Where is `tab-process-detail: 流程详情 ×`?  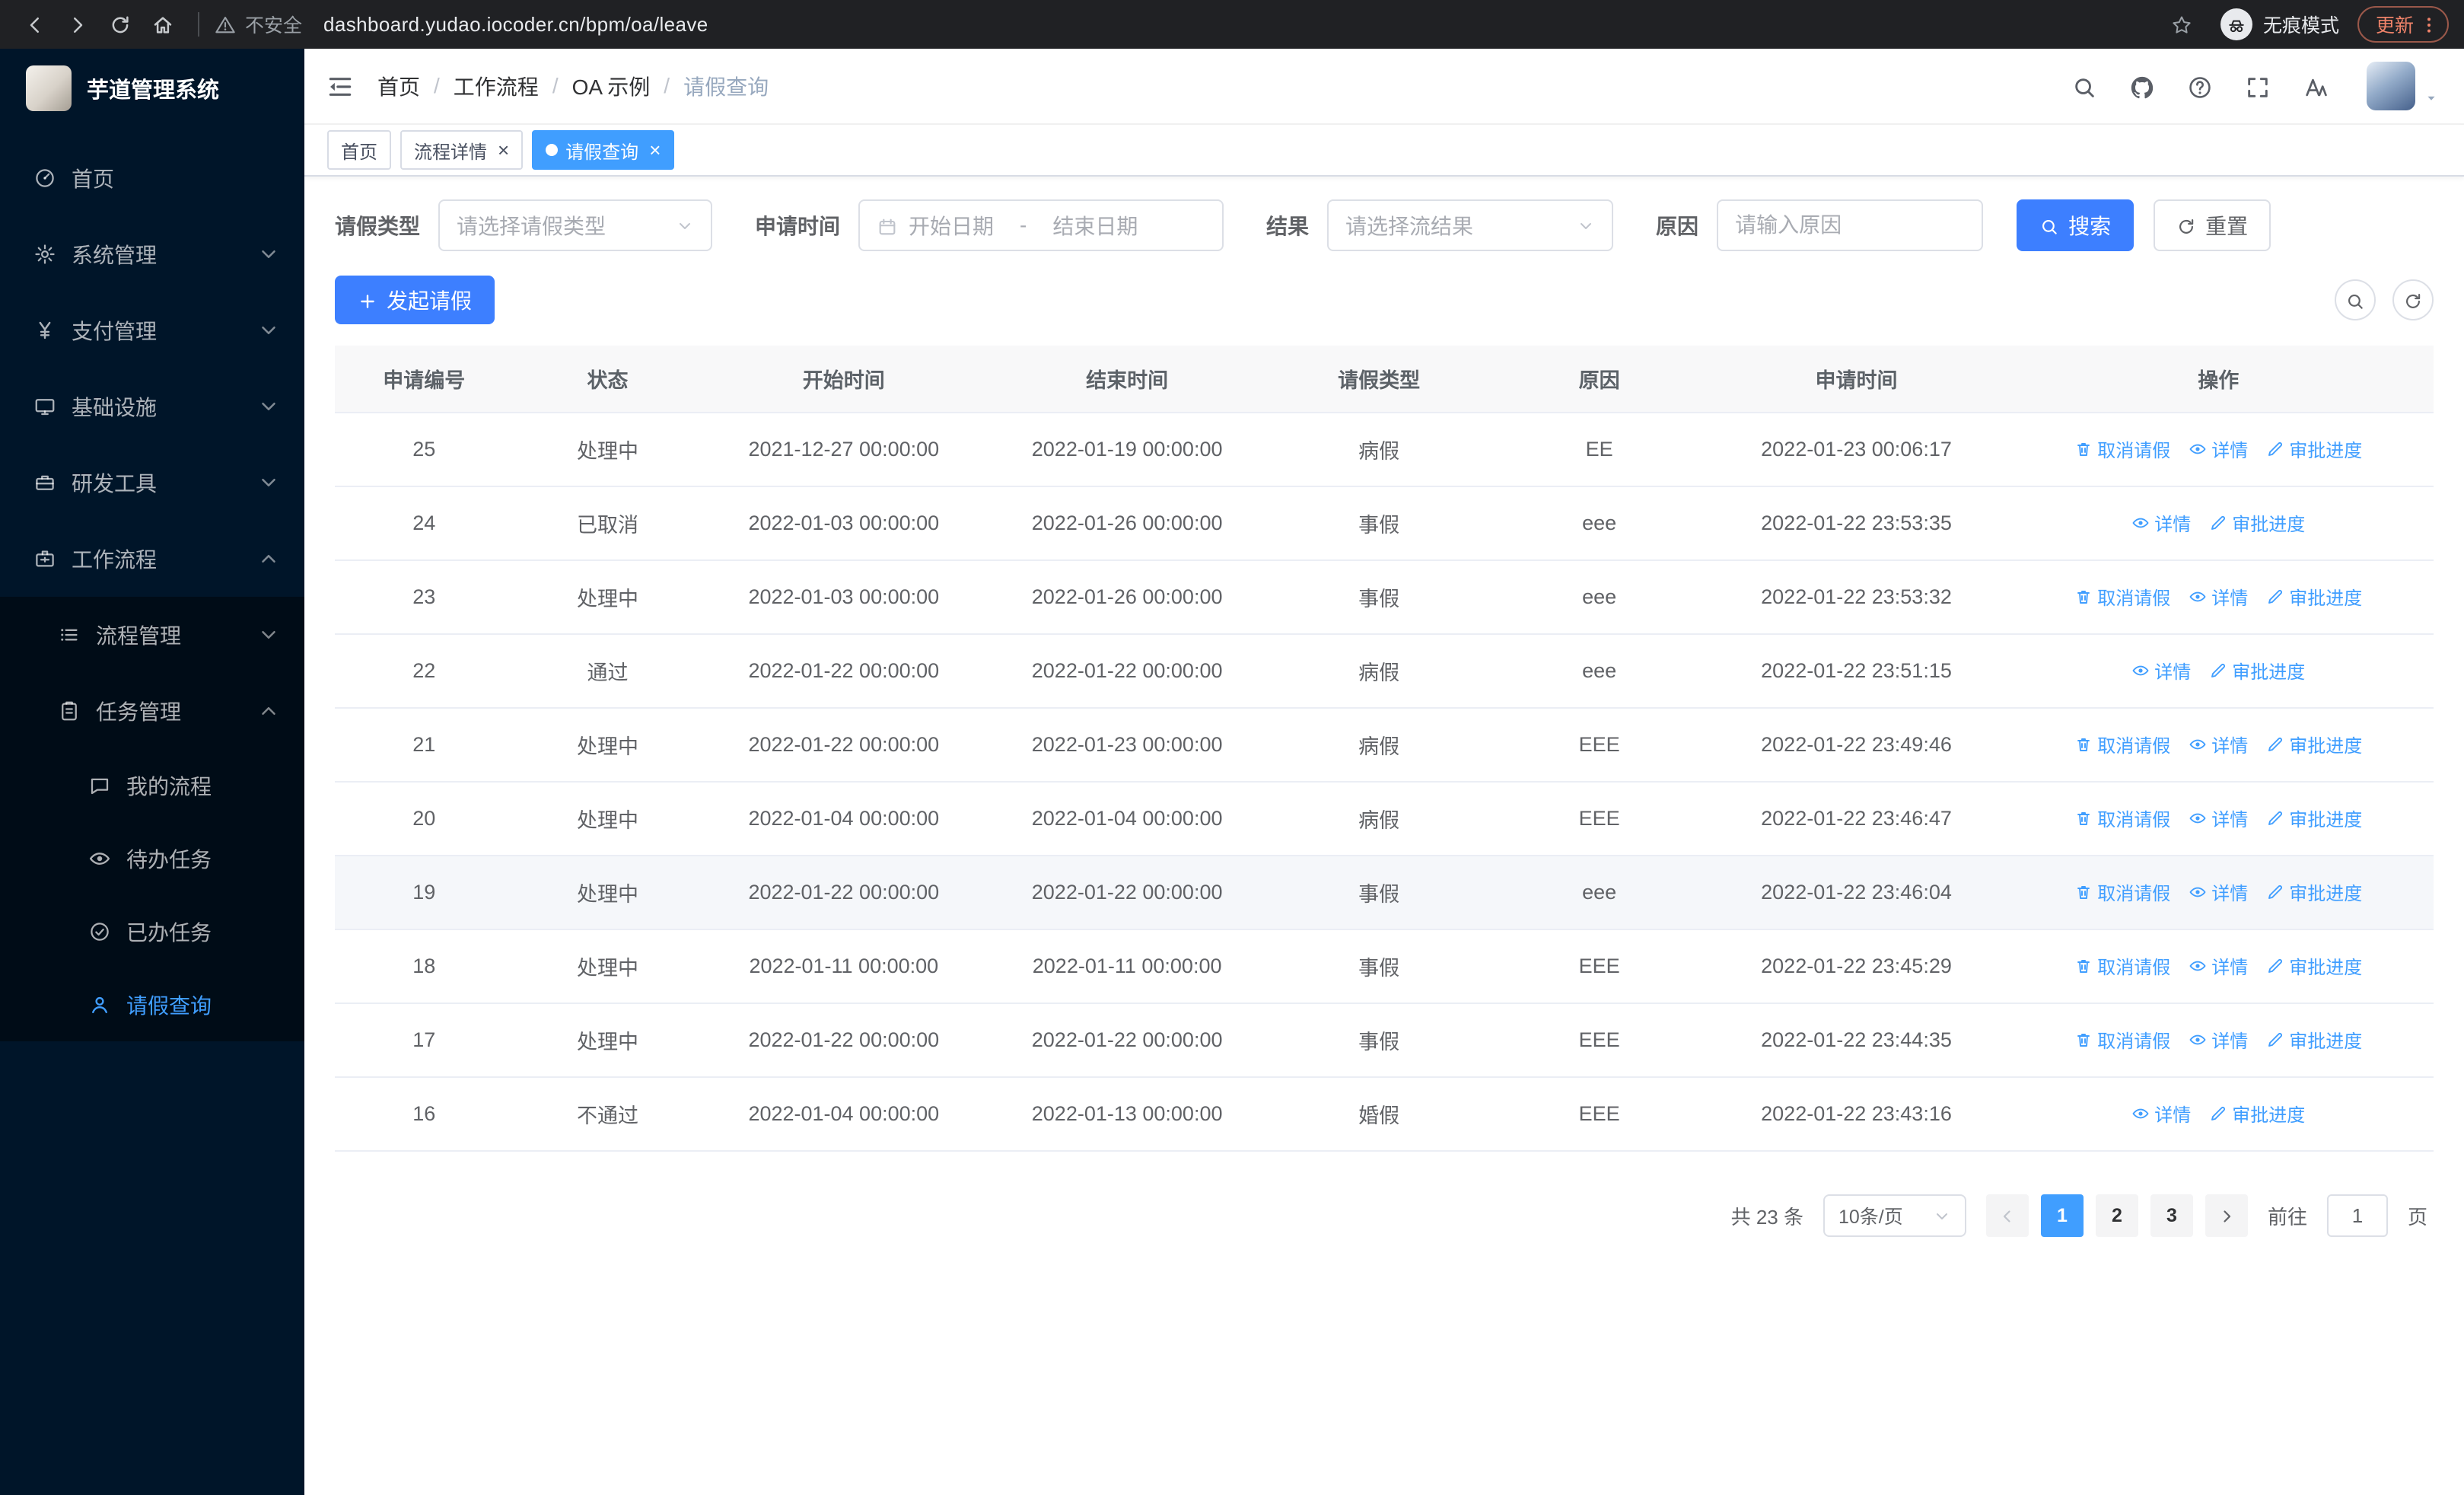 tab-process-detail: 流程详情 × is located at coordinates (462, 150).